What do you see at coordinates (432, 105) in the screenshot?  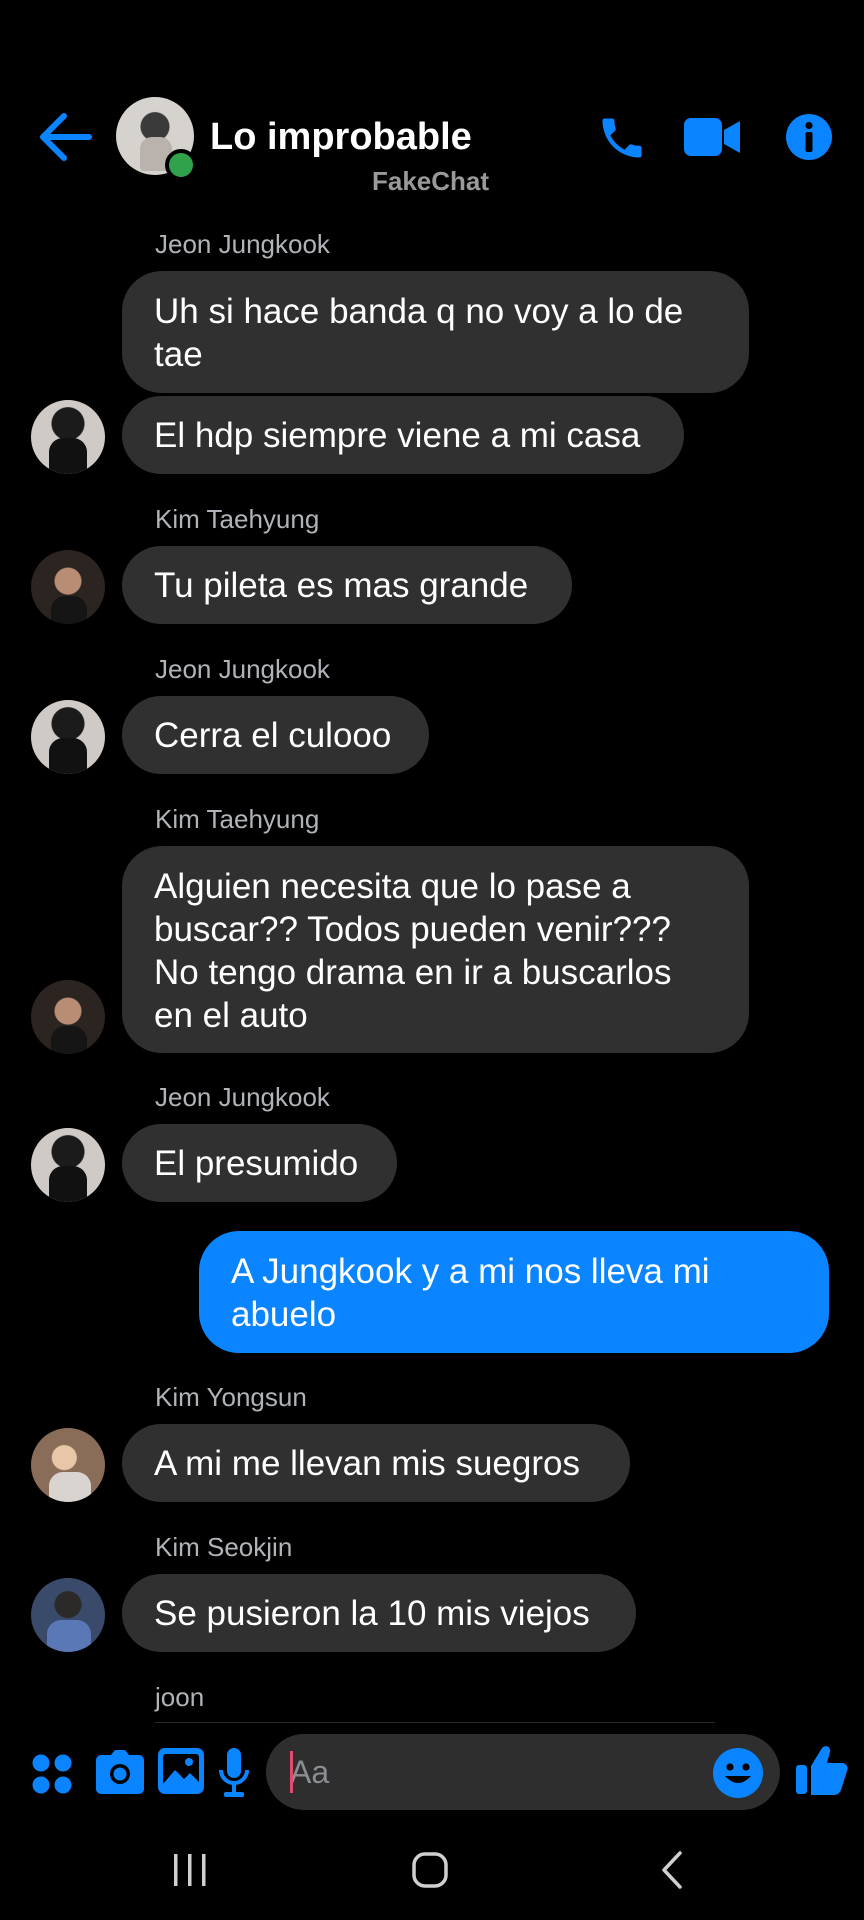 I see `chat-header: Lo improbable FakeChat` at bounding box center [432, 105].